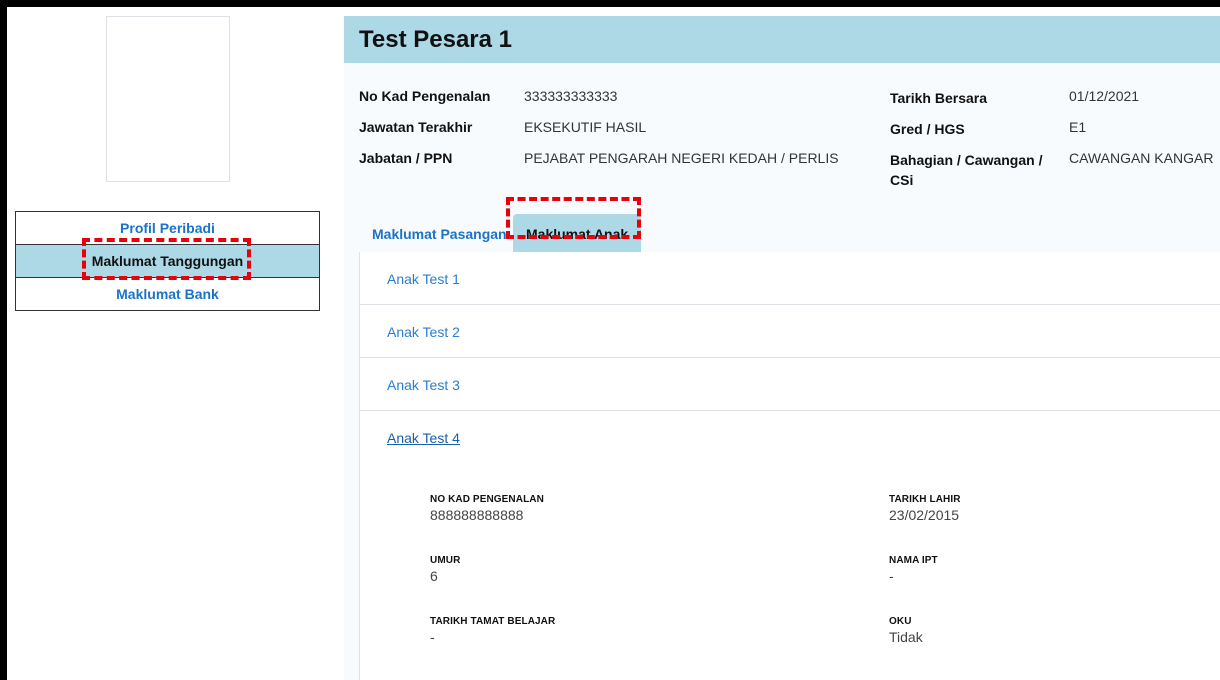 This screenshot has width=1220, height=680. I want to click on accordion-item-child-1: Anak Test 1, so click(790, 278).